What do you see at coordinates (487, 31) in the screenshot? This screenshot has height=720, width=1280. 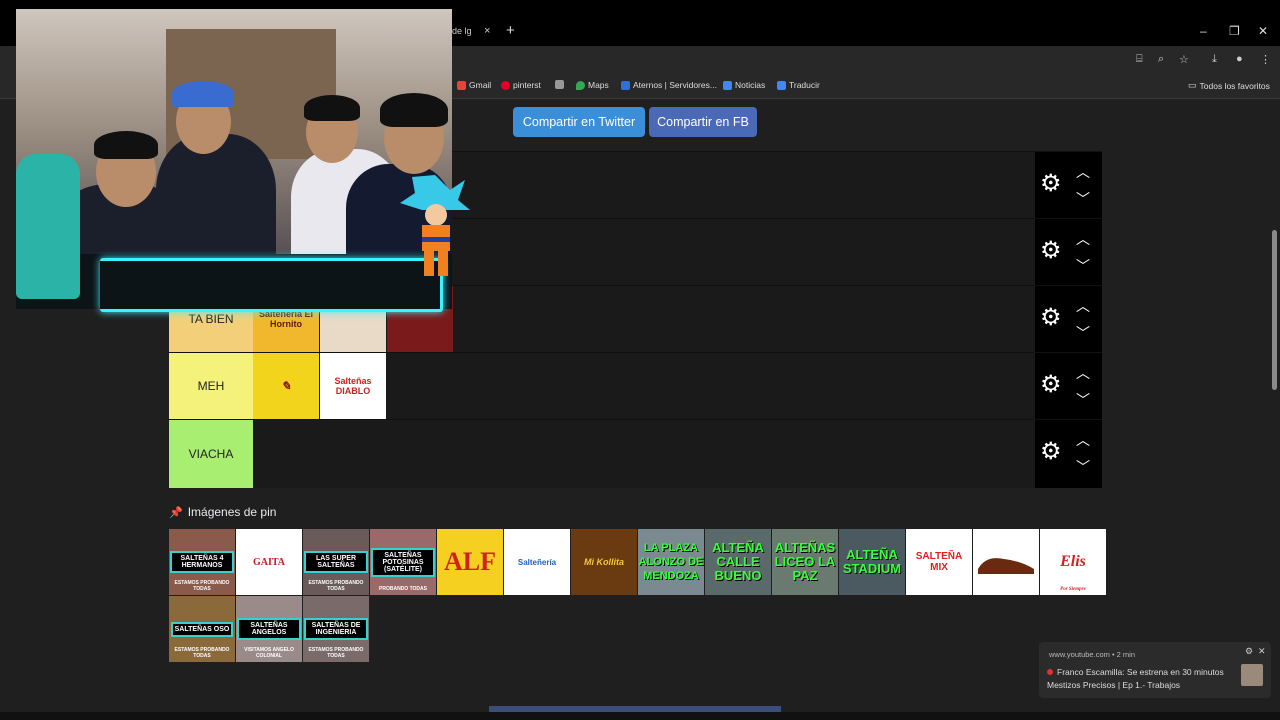 I see `close-tab-icon: ×` at bounding box center [487, 31].